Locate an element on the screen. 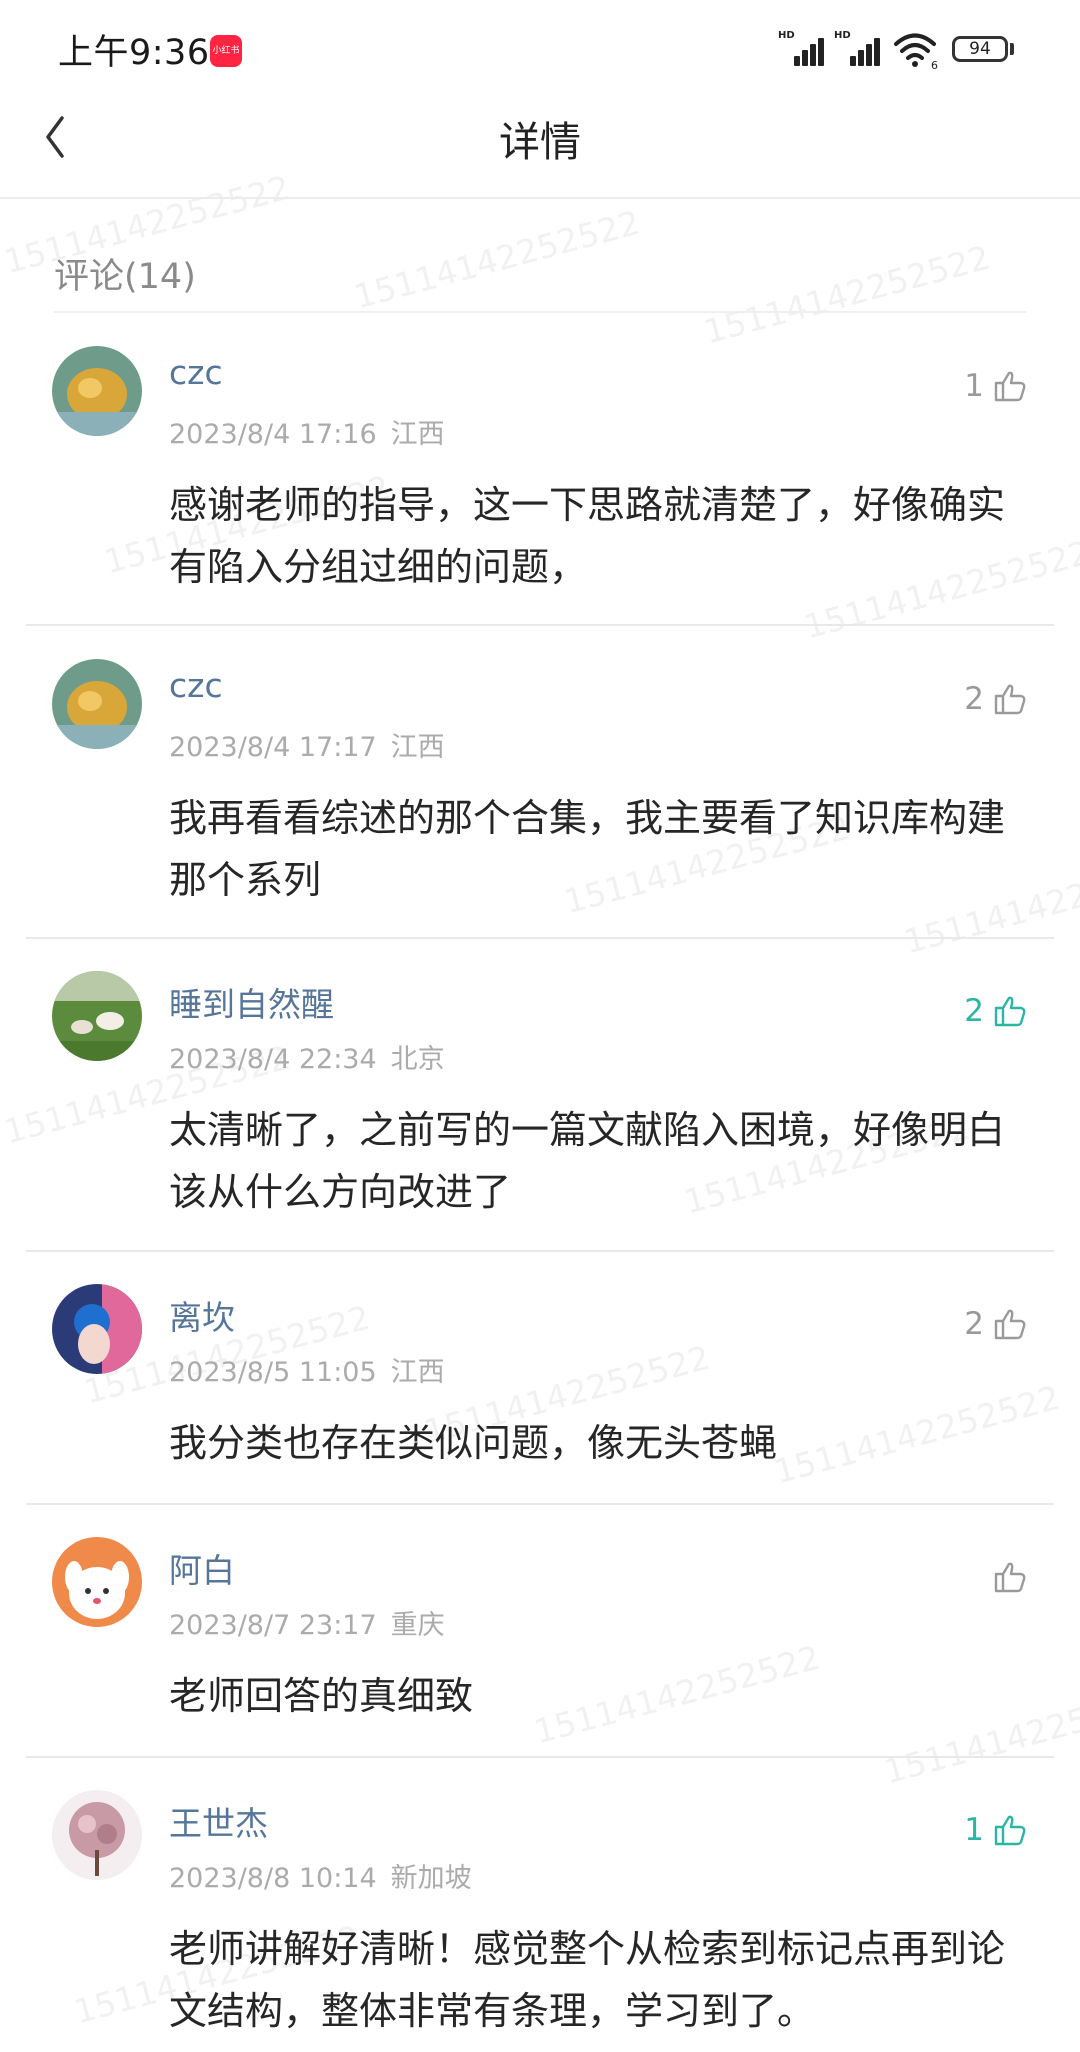 This screenshot has width=1080, height=2052. comment-meta: 2023/8/5 11:05 江西 is located at coordinates (307, 1369).